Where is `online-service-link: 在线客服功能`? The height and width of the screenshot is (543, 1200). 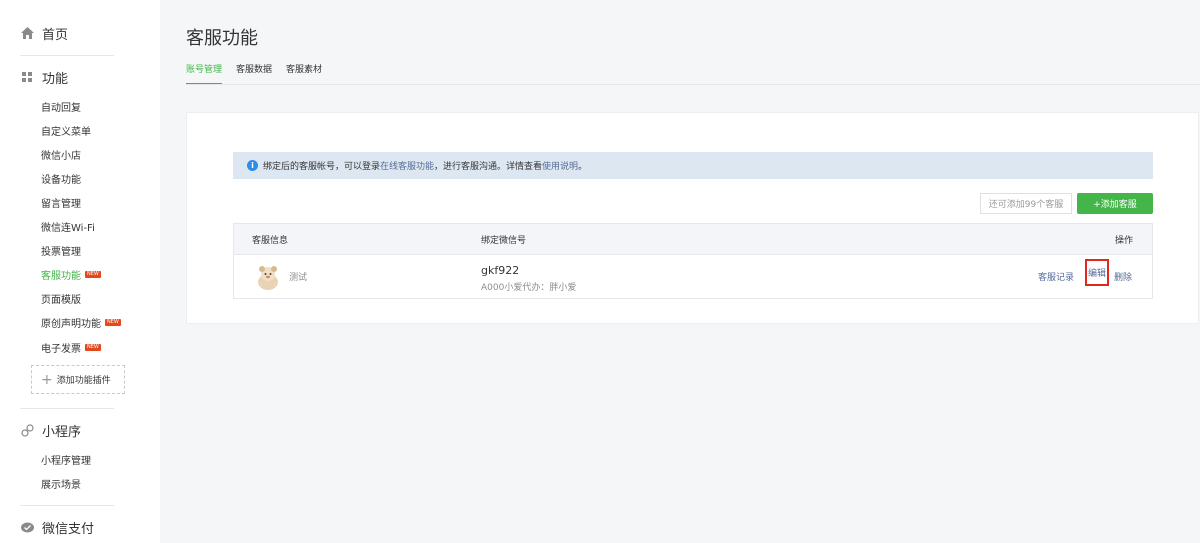
online-service-link: 在线客服功能 is located at coordinates (407, 165).